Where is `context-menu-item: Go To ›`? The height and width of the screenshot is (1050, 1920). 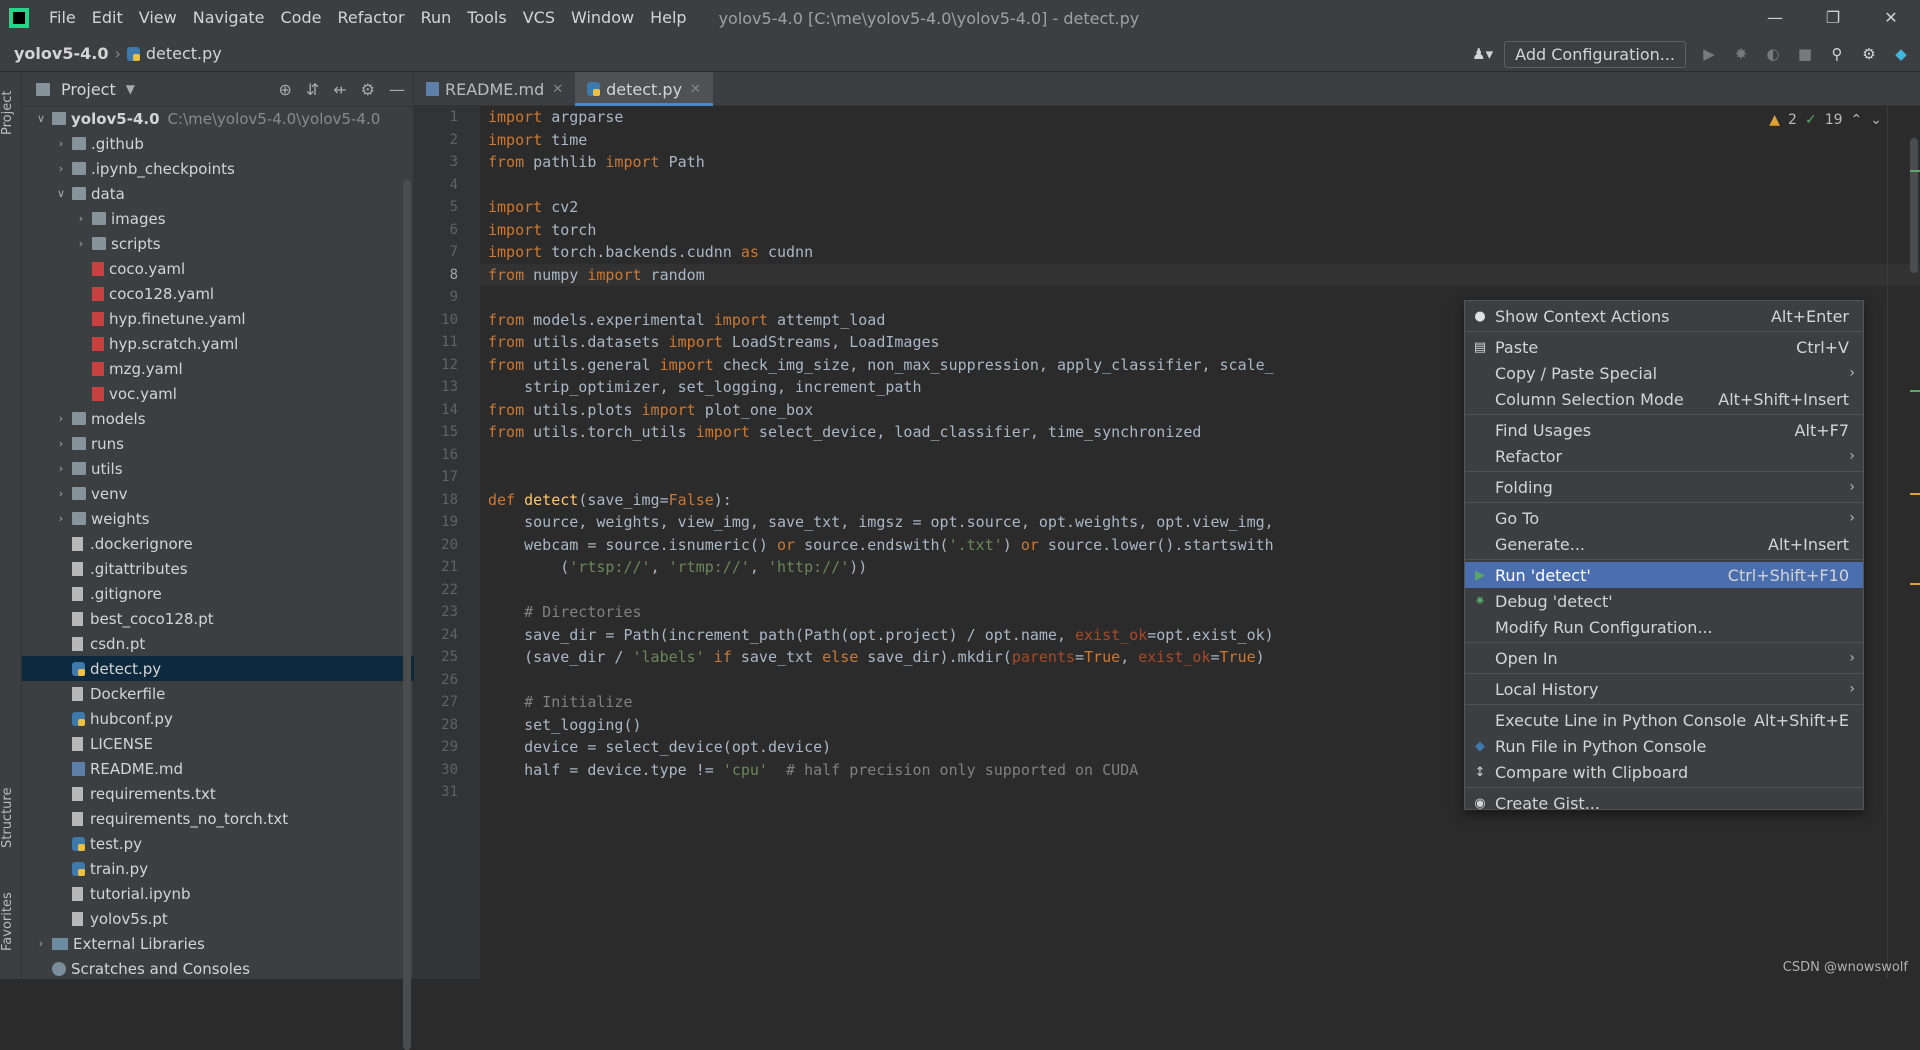
context-menu-item: Go To › is located at coordinates (1664, 518).